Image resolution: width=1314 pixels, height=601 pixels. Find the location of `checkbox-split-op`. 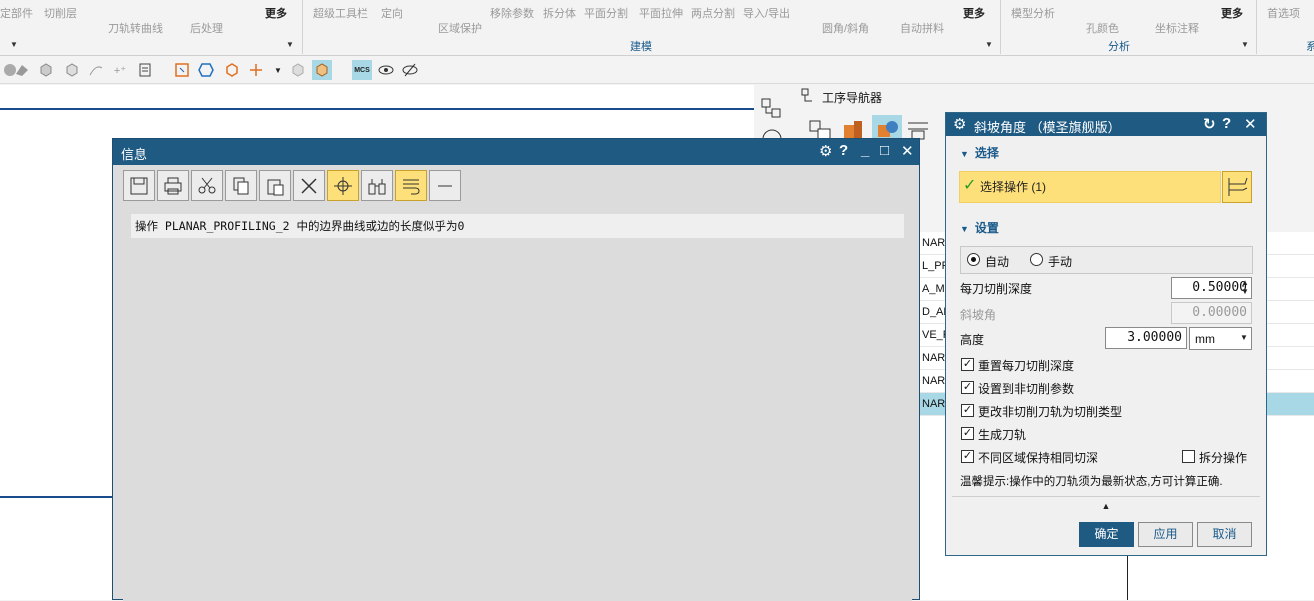

checkbox-split-op is located at coordinates (1188, 456).